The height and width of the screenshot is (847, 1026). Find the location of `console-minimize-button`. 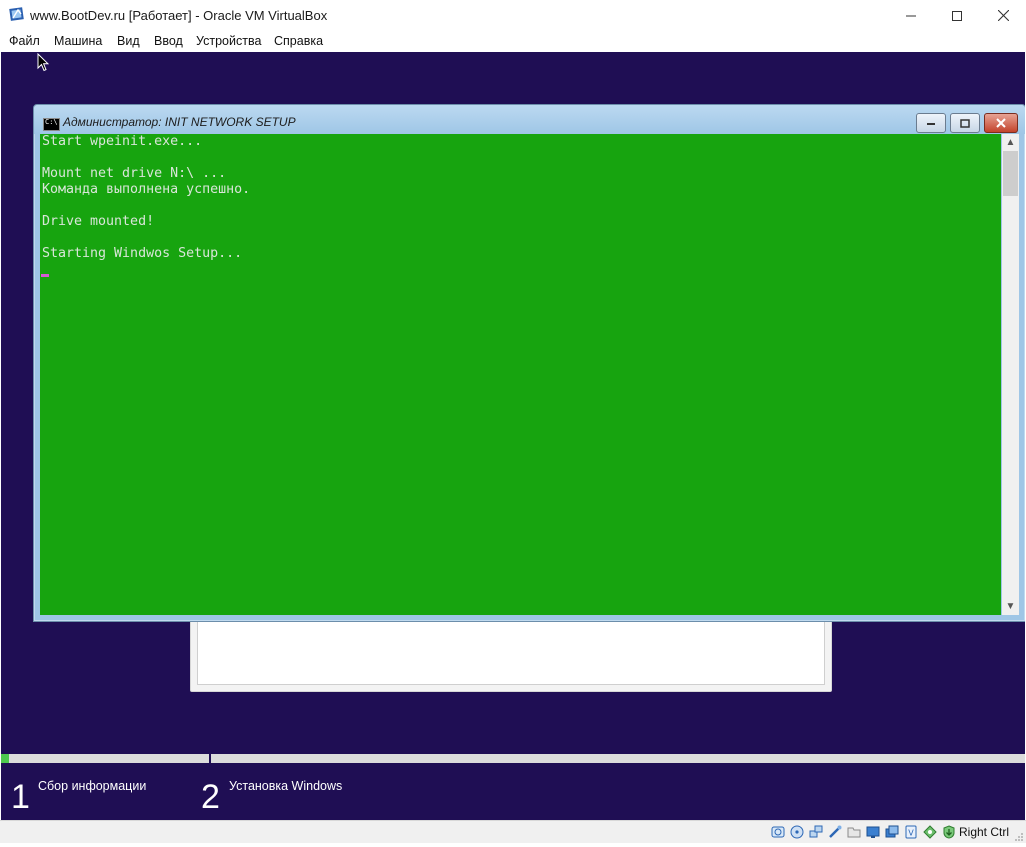

console-minimize-button is located at coordinates (931, 123).